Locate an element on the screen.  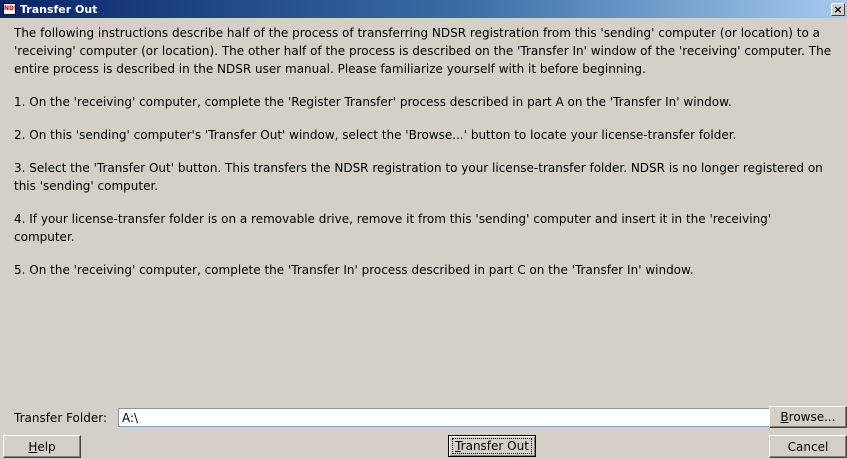
transfer-folder-input is located at coordinates (444, 417).